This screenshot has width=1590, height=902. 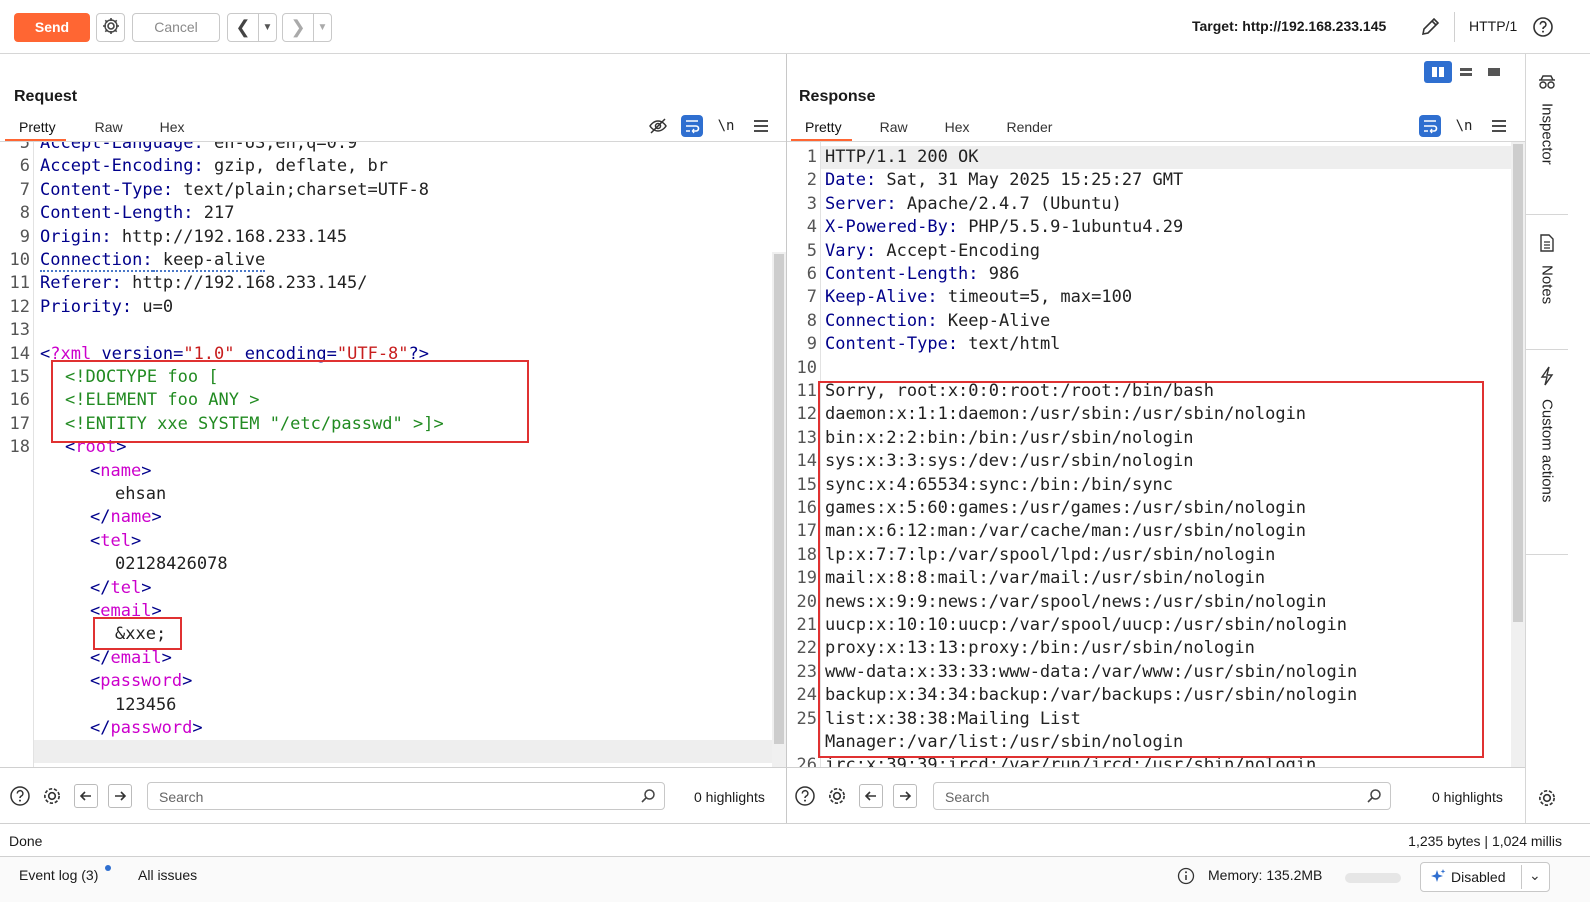 What do you see at coordinates (1547, 83) in the screenshot?
I see `inspector-icon` at bounding box center [1547, 83].